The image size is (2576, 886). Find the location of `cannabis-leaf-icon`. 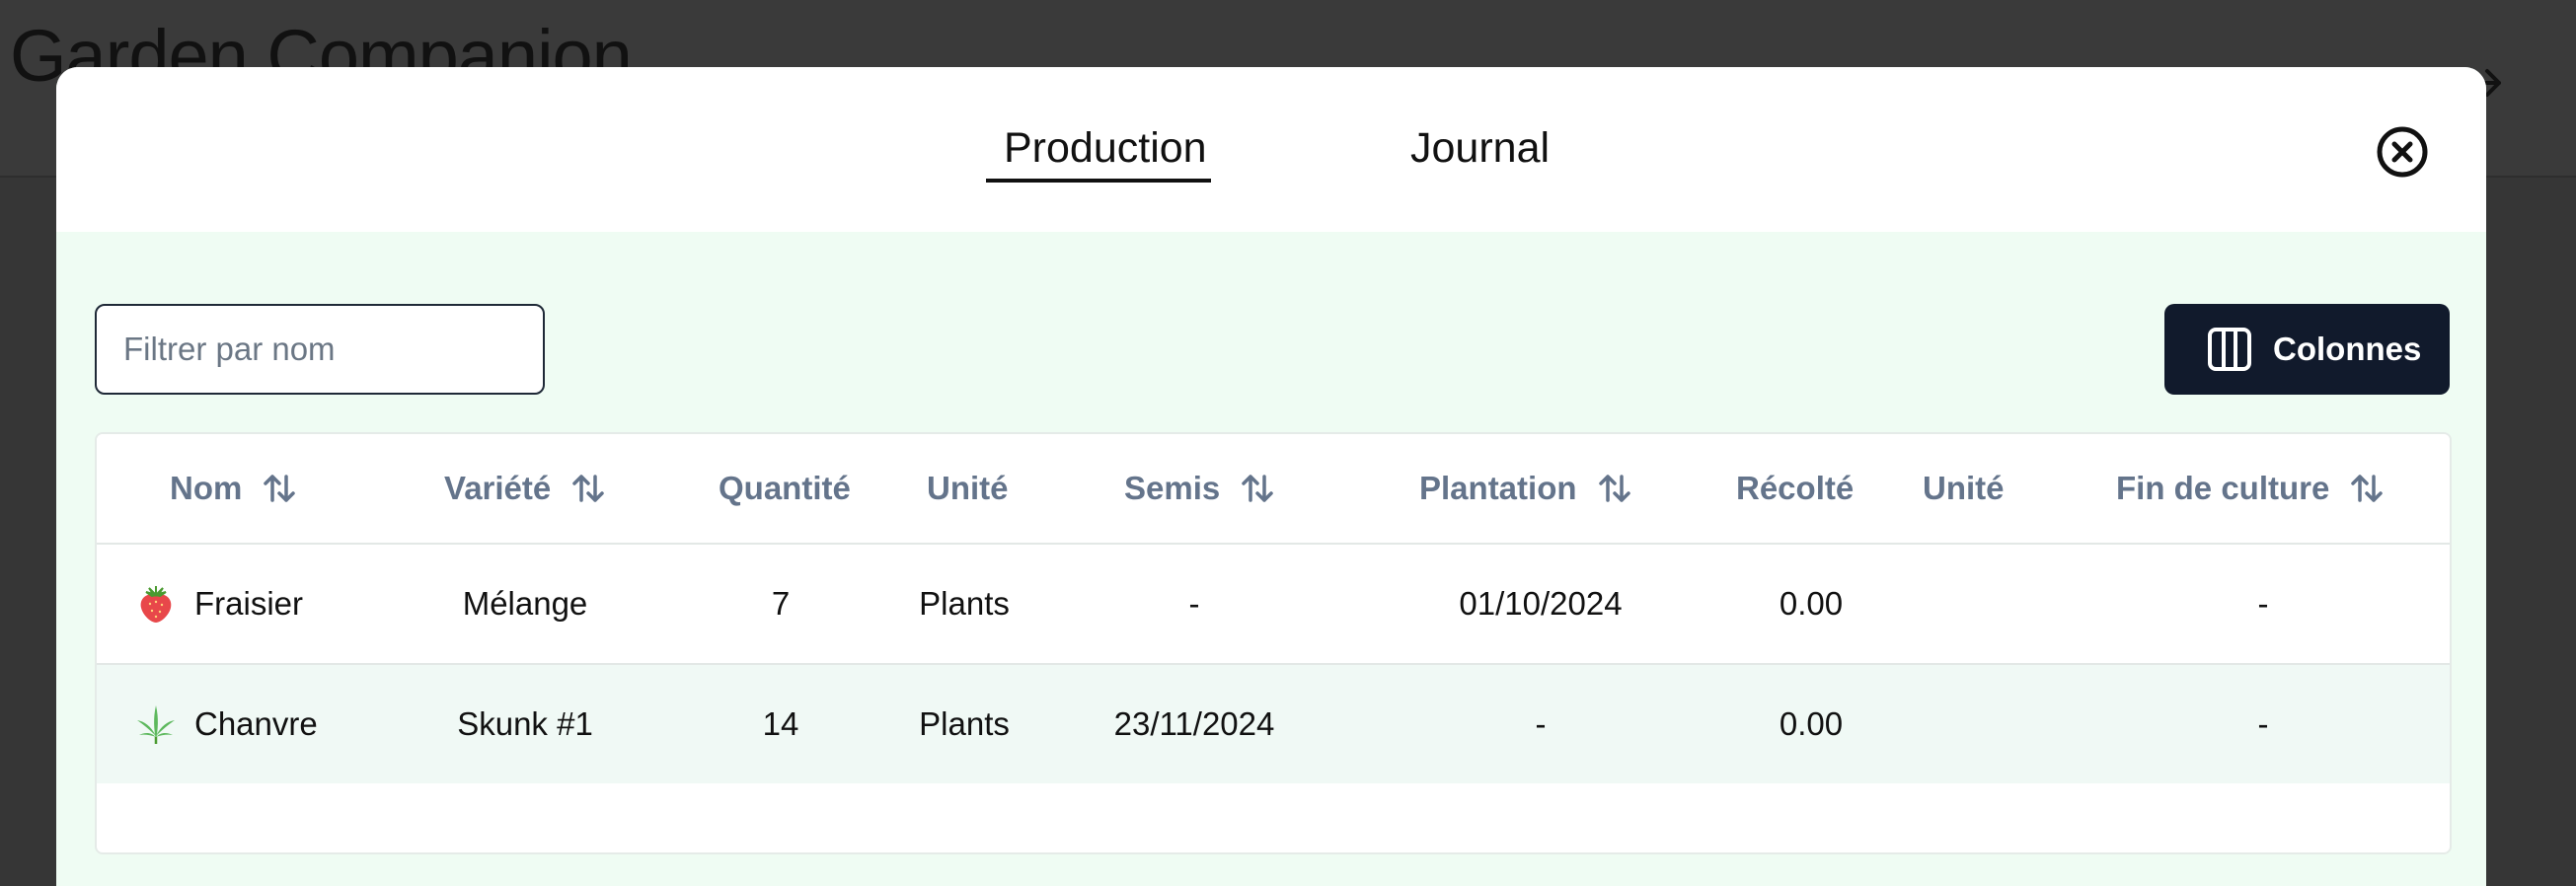

cannabis-leaf-icon is located at coordinates (156, 725).